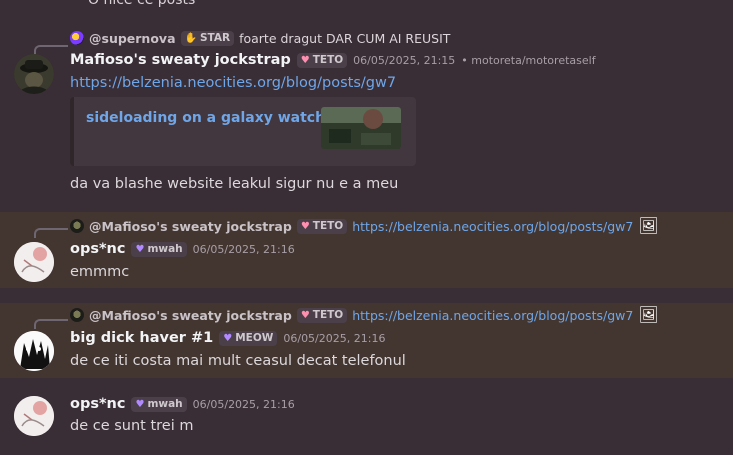 The height and width of the screenshot is (455, 733). Describe the element at coordinates (345, 38) in the screenshot. I see `reply-text: foarte dragut DAR CUM AI REUSIT` at that location.